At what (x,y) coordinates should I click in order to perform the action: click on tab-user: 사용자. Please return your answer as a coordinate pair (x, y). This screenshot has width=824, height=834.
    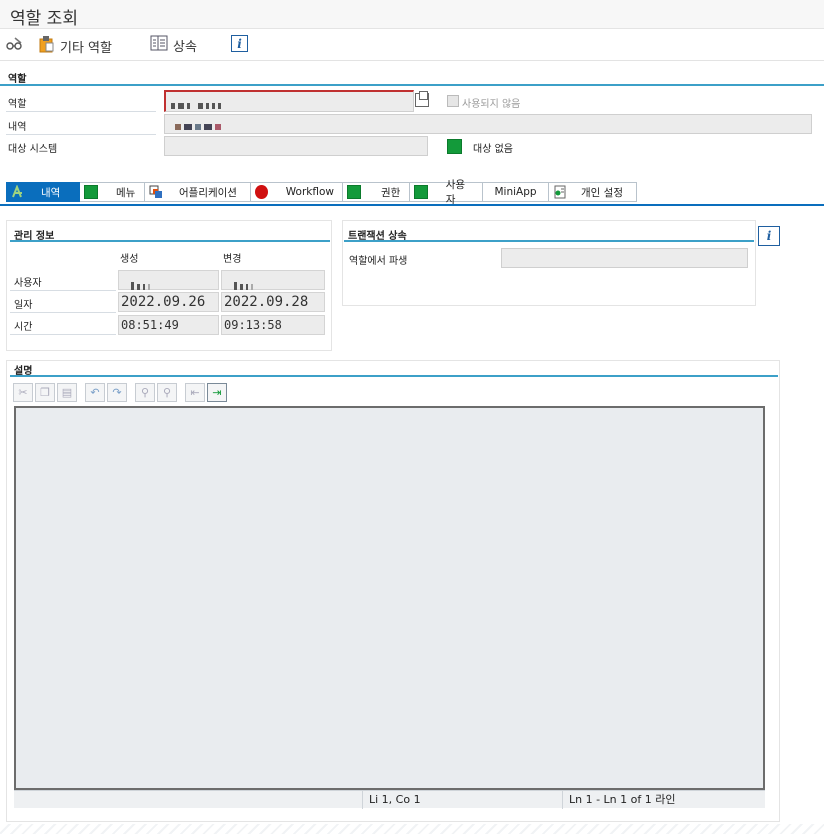
    Looking at the image, I should click on (446, 192).